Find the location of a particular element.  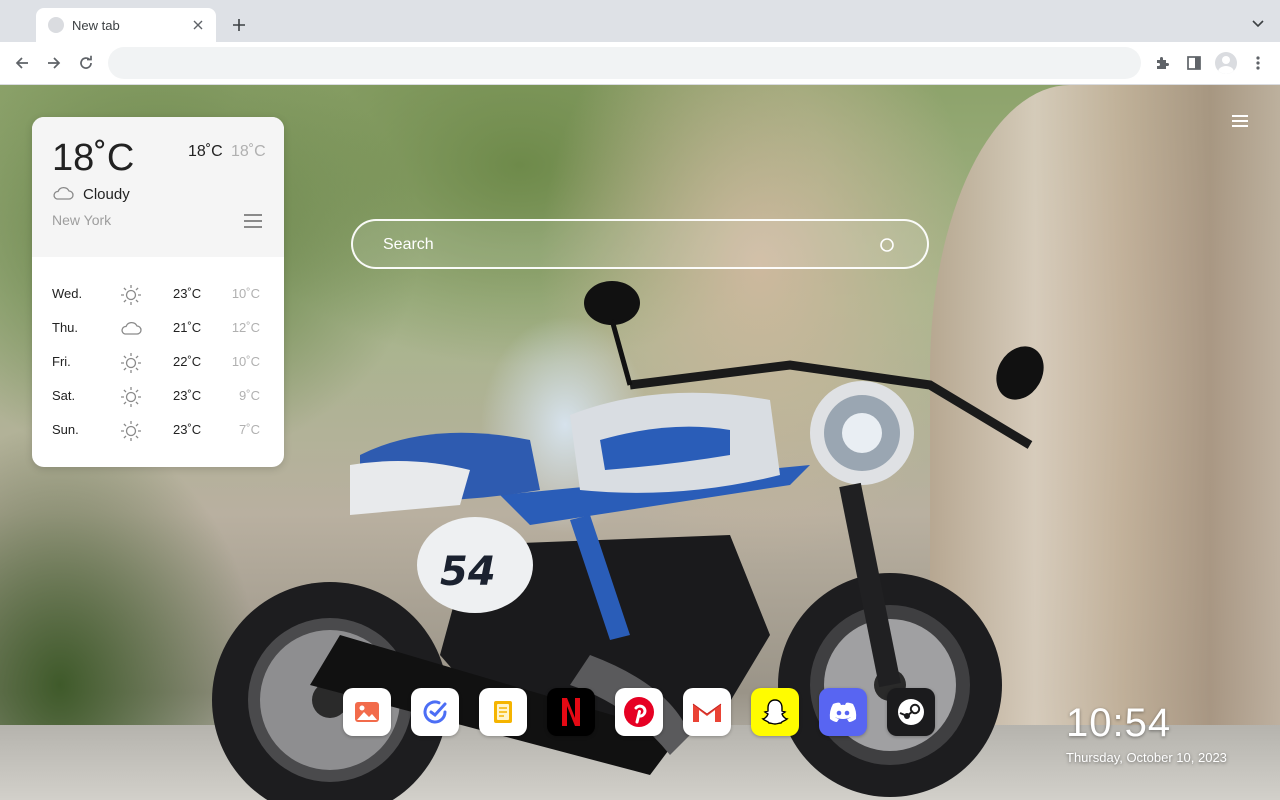

more-vertical-icon is located at coordinates (1258, 63).